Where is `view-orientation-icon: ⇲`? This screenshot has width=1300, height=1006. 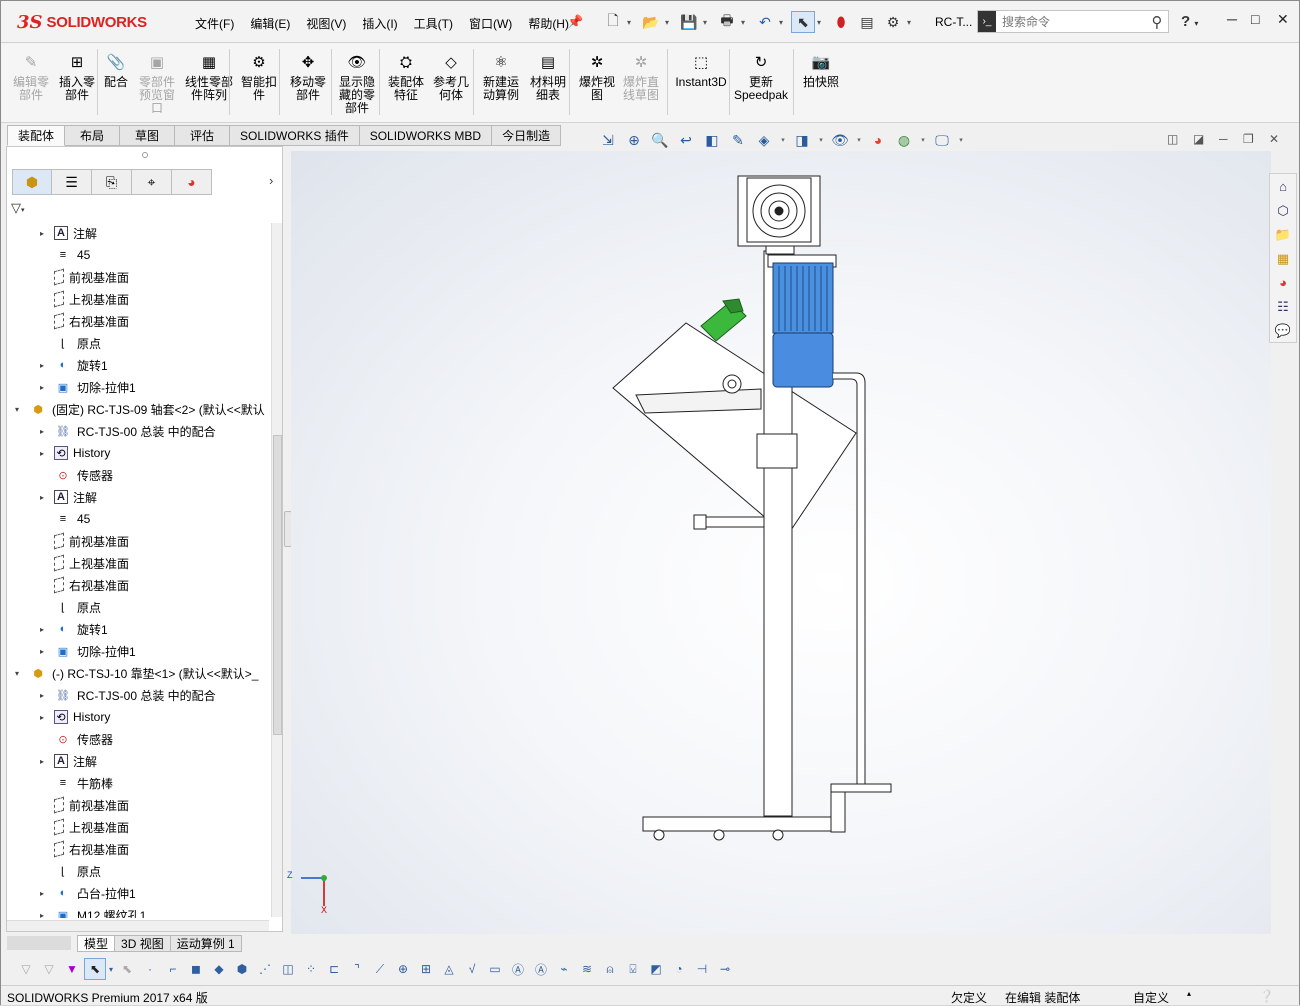 view-orientation-icon: ⇲ is located at coordinates (608, 140).